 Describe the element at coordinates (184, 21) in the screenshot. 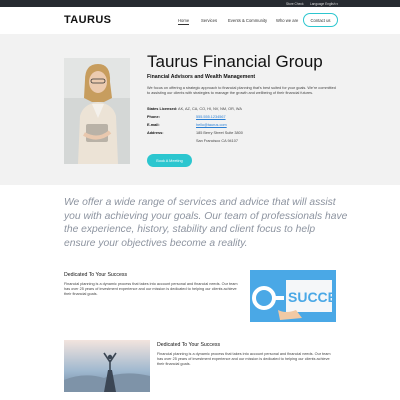

I see `nav-home: Home` at that location.